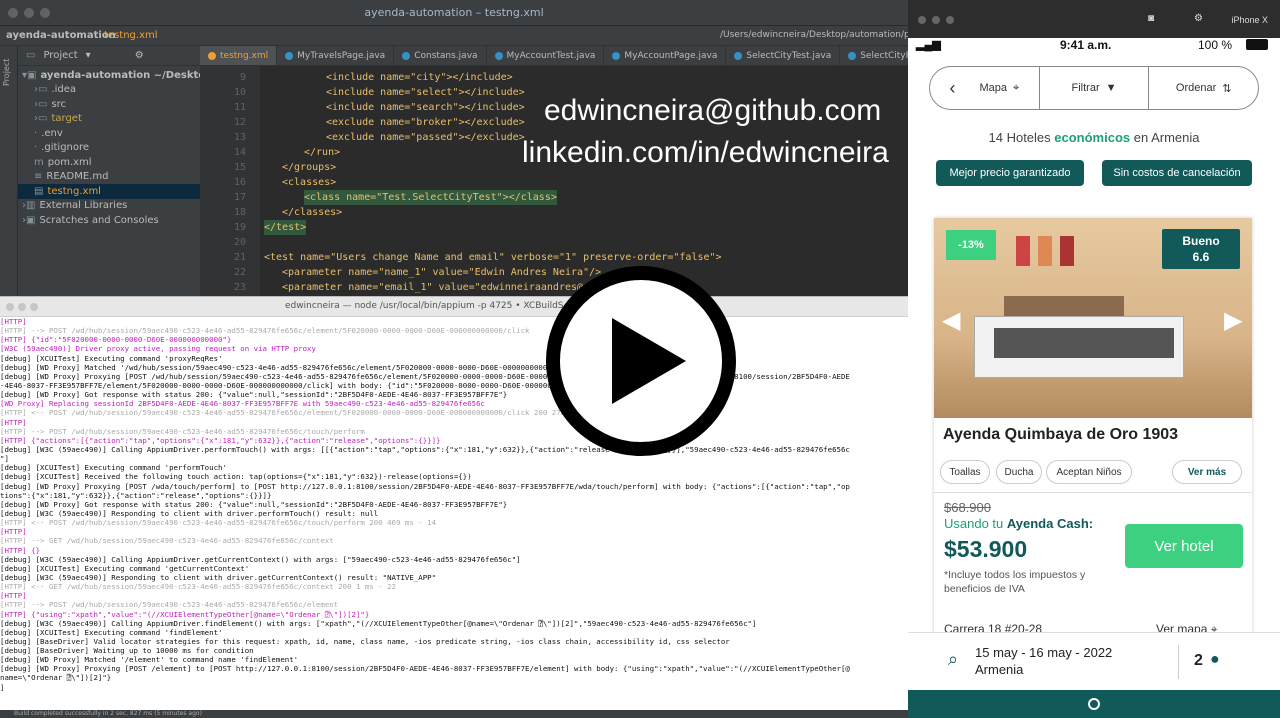 This screenshot has width=1280, height=718. Describe the element at coordinates (1257, 44) in the screenshot. I see `battery-icon` at that location.